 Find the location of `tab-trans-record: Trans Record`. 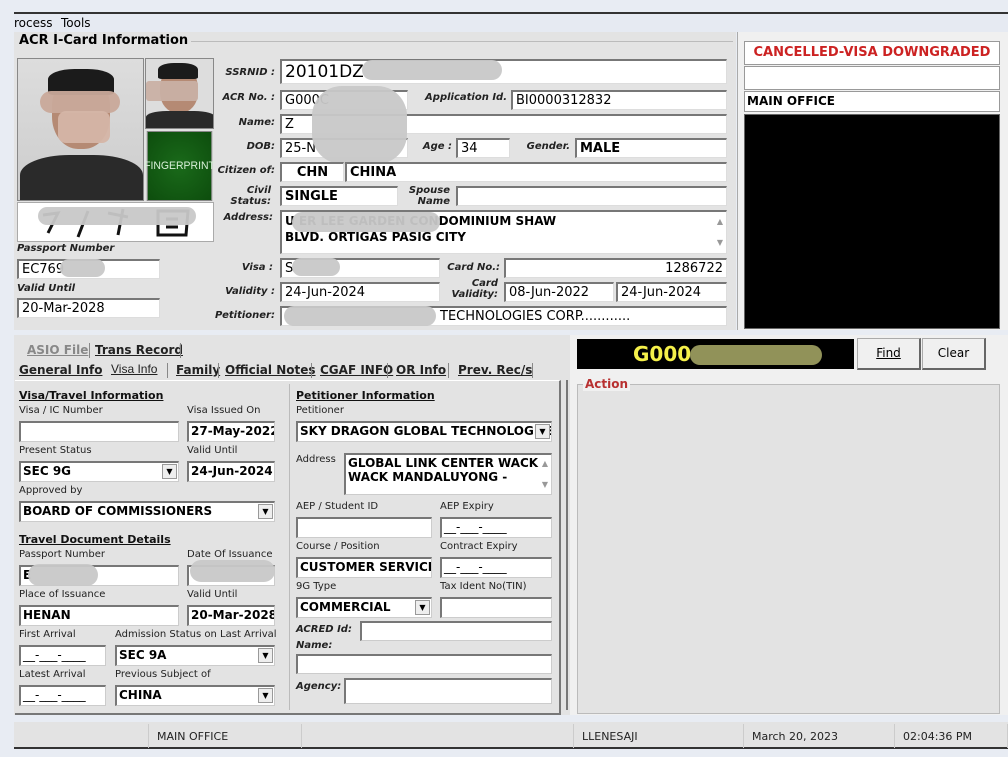

tab-trans-record: Trans Record is located at coordinates (139, 350).